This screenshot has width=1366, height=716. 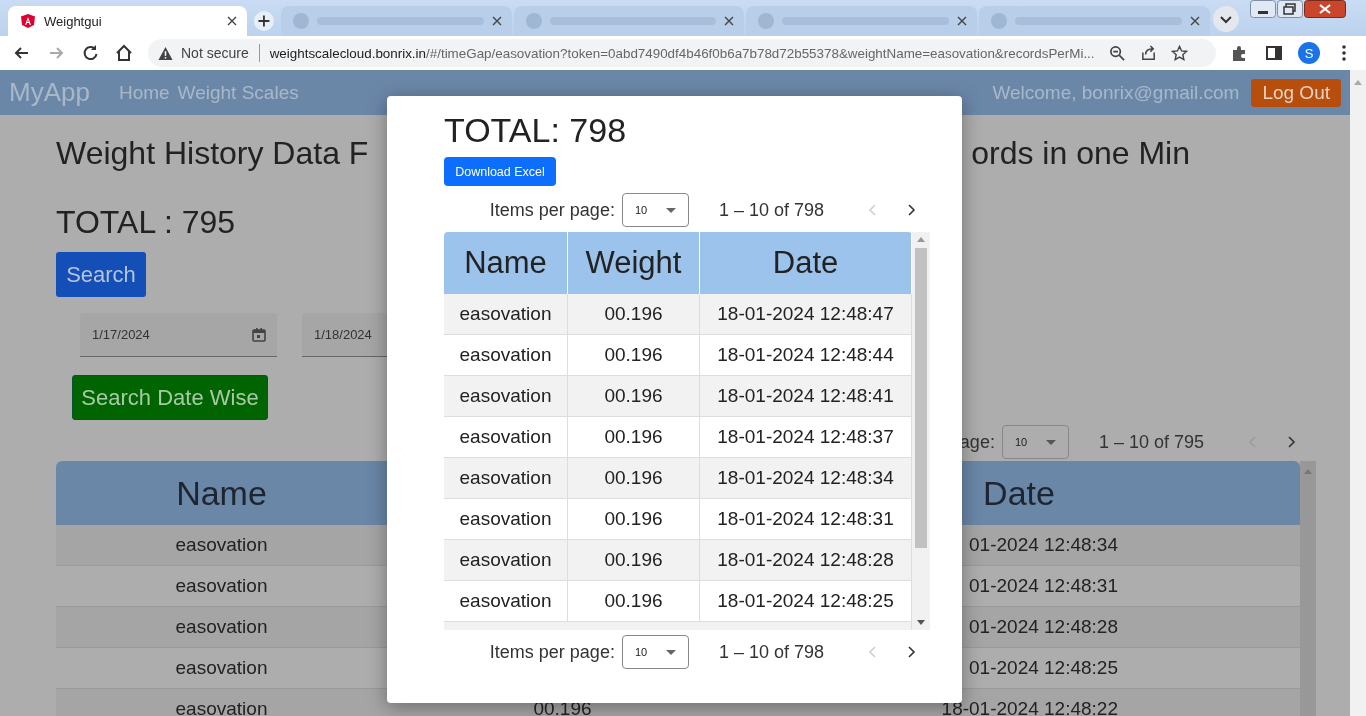 What do you see at coordinates (1296, 92) in the screenshot?
I see `logout-button: Log Out` at bounding box center [1296, 92].